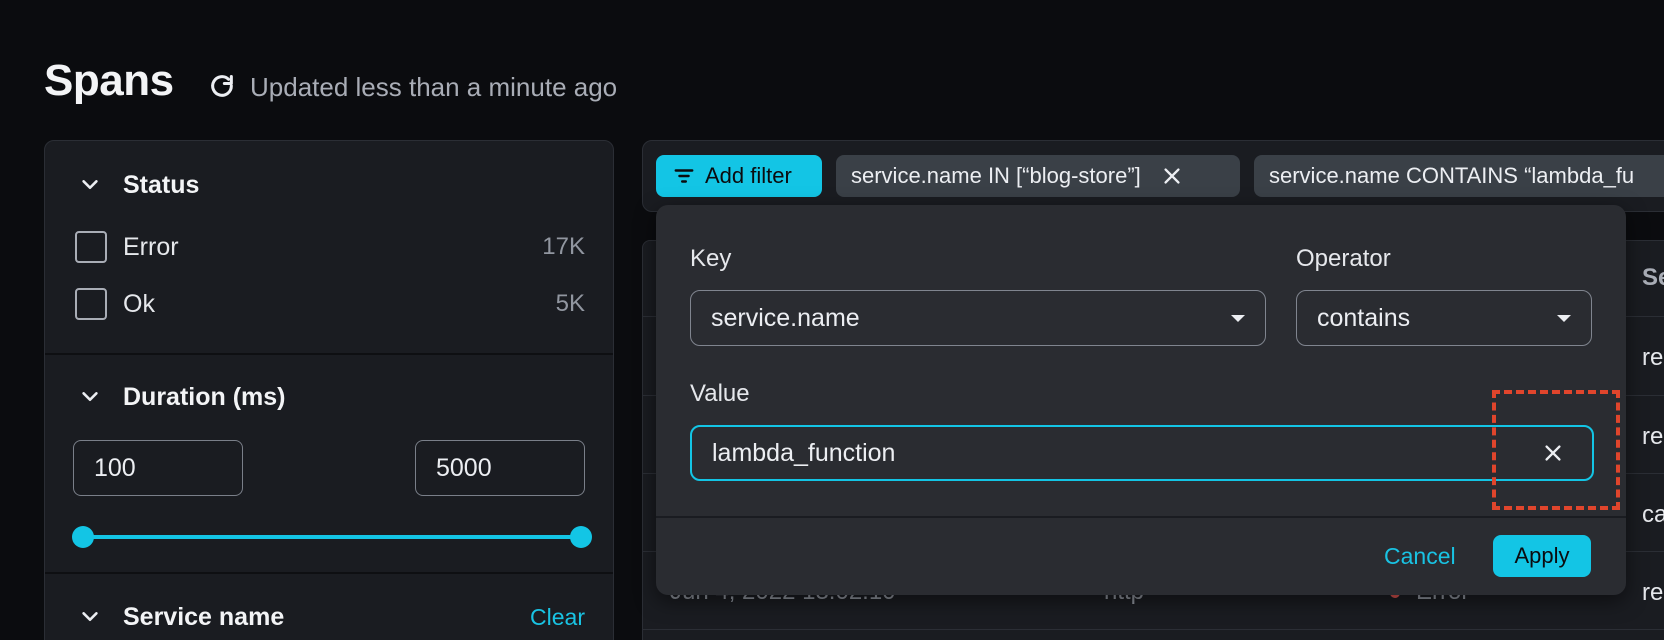  I want to click on status-section-header: Status, so click(329, 185).